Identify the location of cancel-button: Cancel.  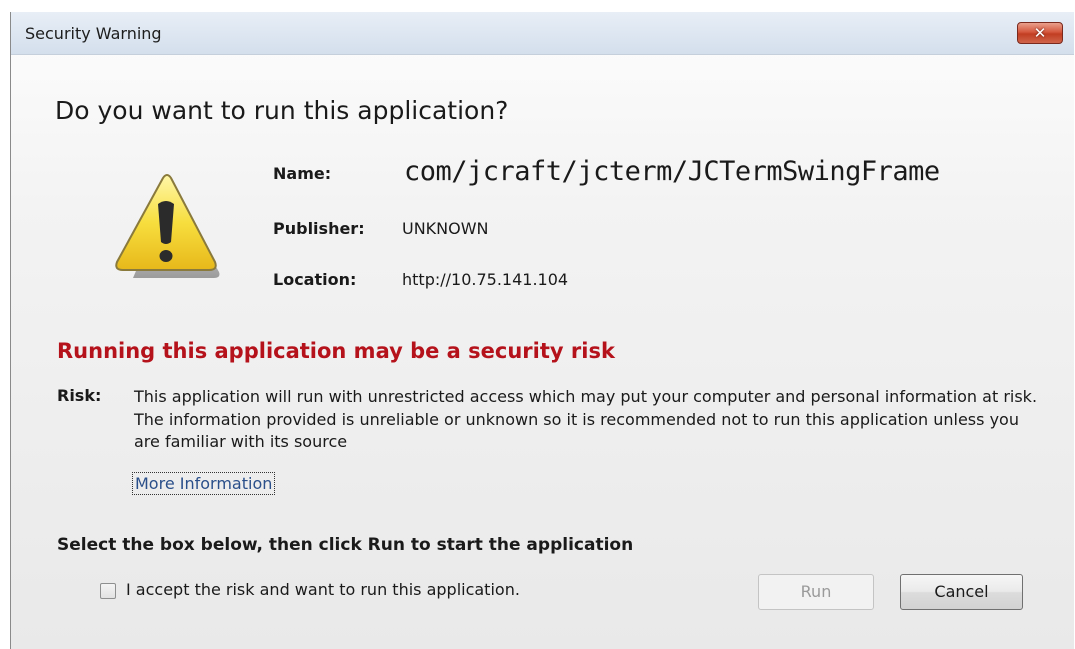
(961, 592).